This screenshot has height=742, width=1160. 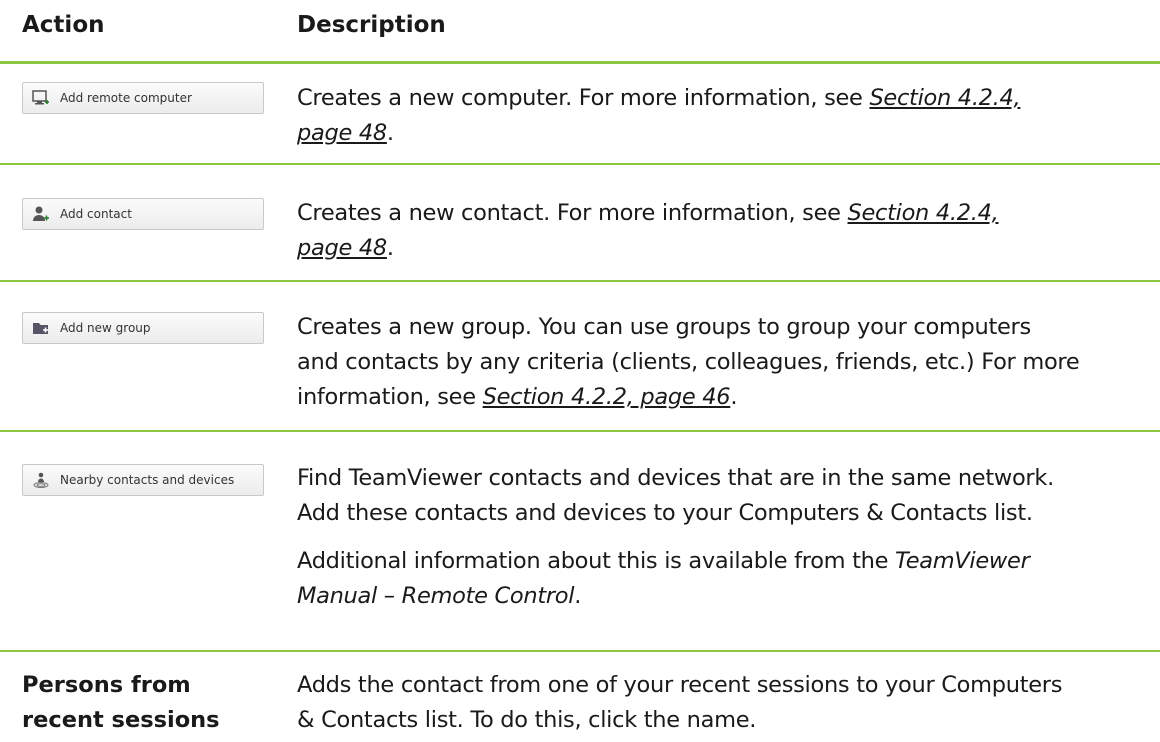 What do you see at coordinates (371, 25) in the screenshot?
I see `column-header-description: Description` at bounding box center [371, 25].